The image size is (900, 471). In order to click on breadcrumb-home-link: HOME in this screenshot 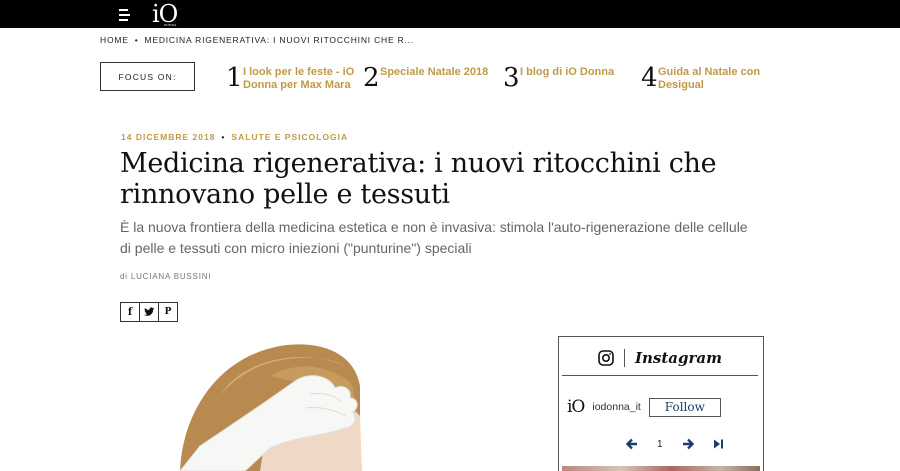, I will do `click(114, 40)`.